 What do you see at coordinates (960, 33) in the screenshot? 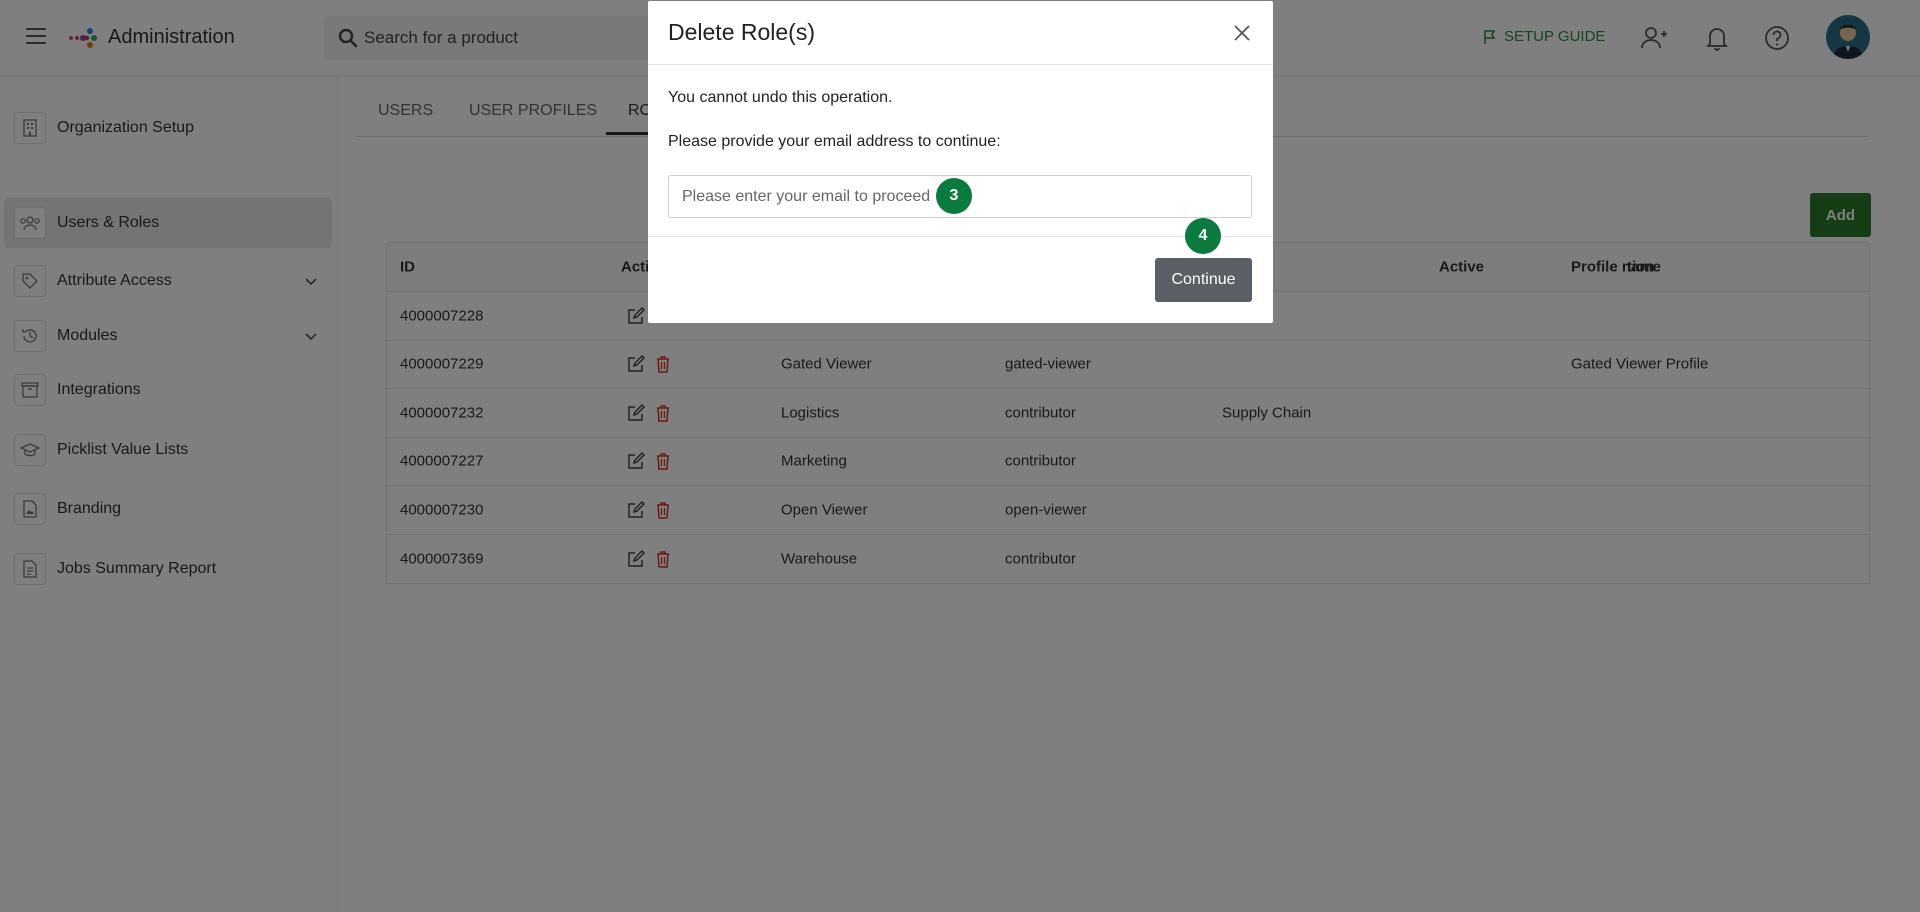
I see `dialog-header: Delete Role(s)` at bounding box center [960, 33].